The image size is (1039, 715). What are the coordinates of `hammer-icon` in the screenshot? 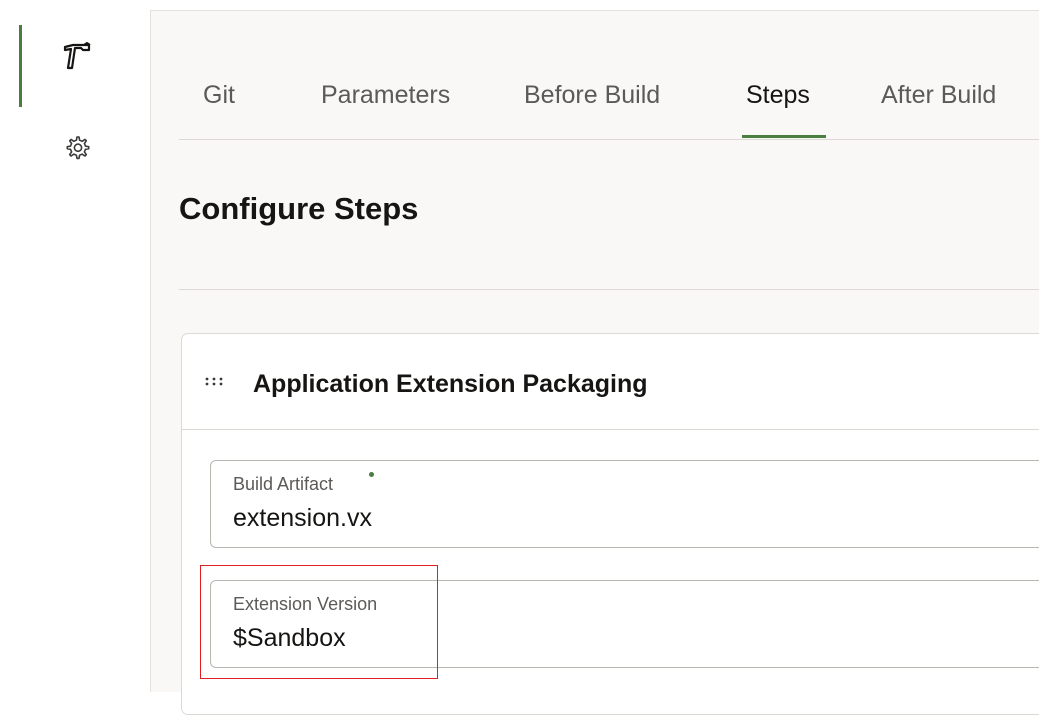 It's located at (77, 58).